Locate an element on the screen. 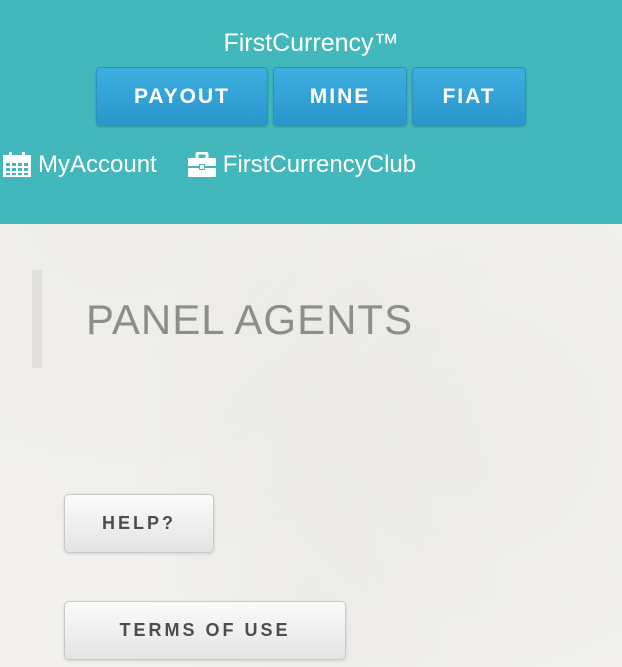 The width and height of the screenshot is (622, 667). nav-button-row: PAYOUT MINE FIAT is located at coordinates (311, 96).